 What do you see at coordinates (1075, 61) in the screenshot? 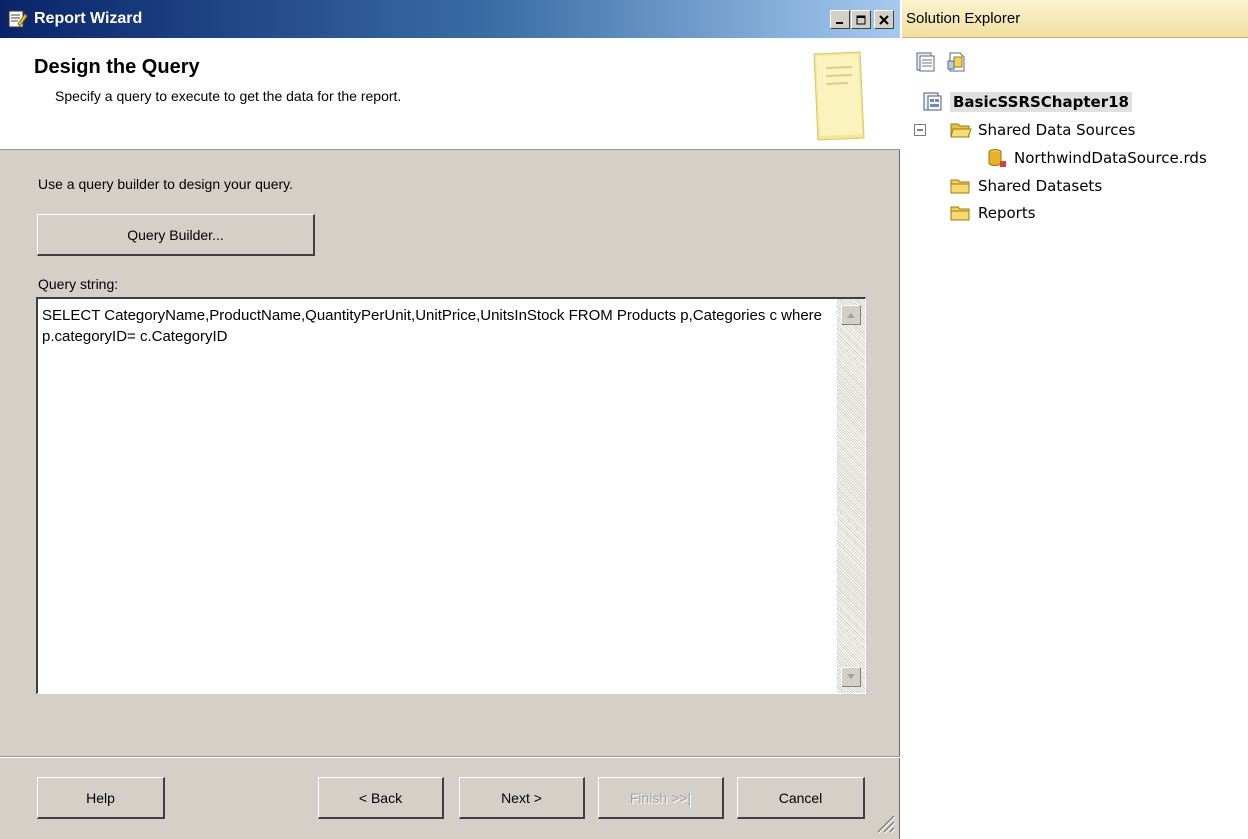
I see `solution-explorer-toolbar` at bounding box center [1075, 61].